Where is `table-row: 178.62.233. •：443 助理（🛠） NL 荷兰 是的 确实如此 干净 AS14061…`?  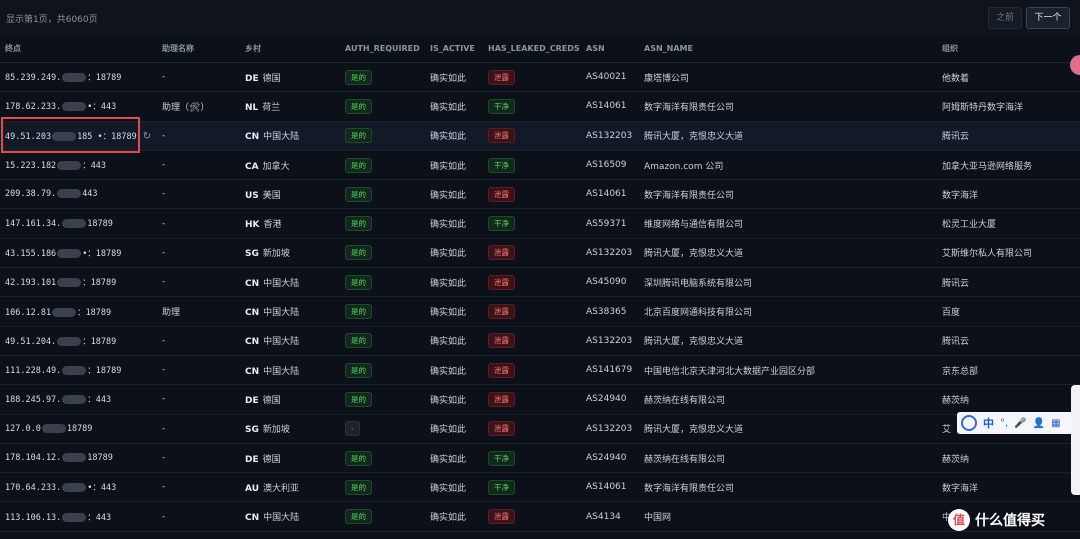
table-row: 178.62.233. •：443 助理（🛠） NL 荷兰 是的 确实如此 干净 AS14061… is located at coordinates (540, 106).